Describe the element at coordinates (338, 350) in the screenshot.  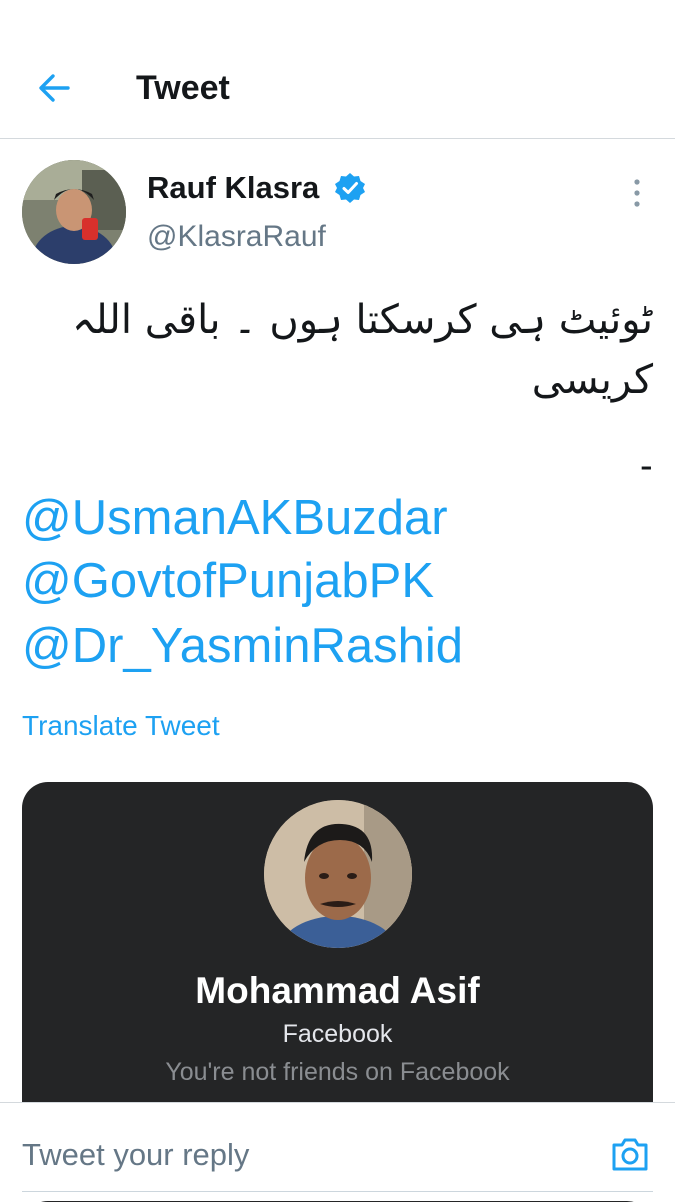
I see `tweet-text: ٹوئیٹ ہی کرسکتا ہوں ۔ باقی اللہ کریسی` at that location.